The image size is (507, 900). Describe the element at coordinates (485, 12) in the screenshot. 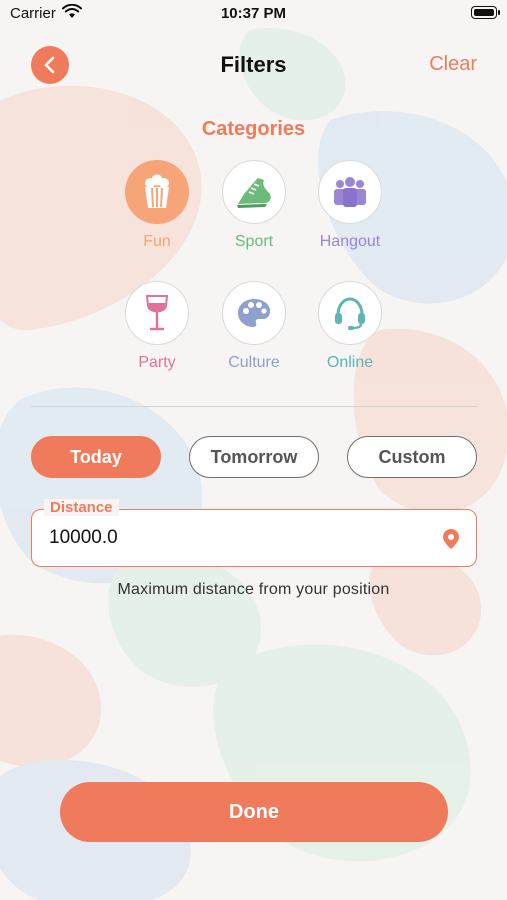

I see `battery-icon` at that location.